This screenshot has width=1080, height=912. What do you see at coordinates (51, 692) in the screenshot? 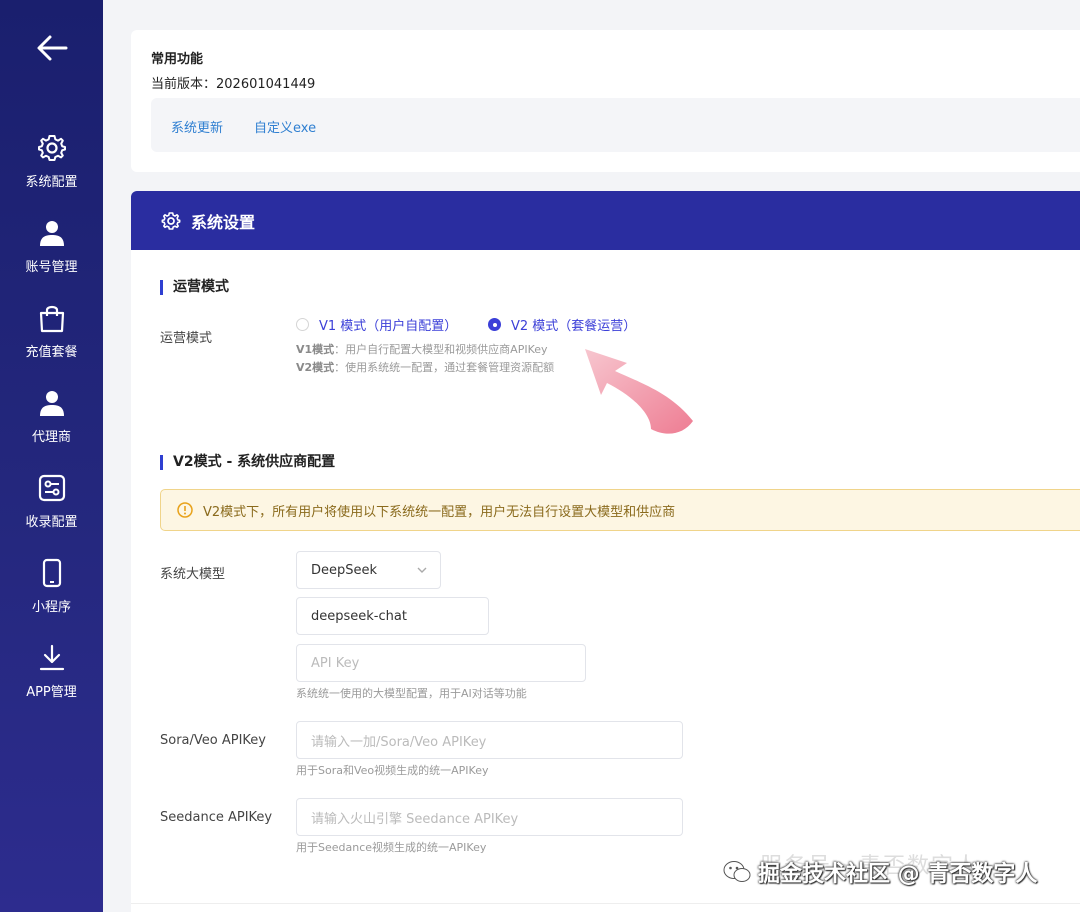
I see `sidebar-item-label: APP管理` at bounding box center [51, 692].